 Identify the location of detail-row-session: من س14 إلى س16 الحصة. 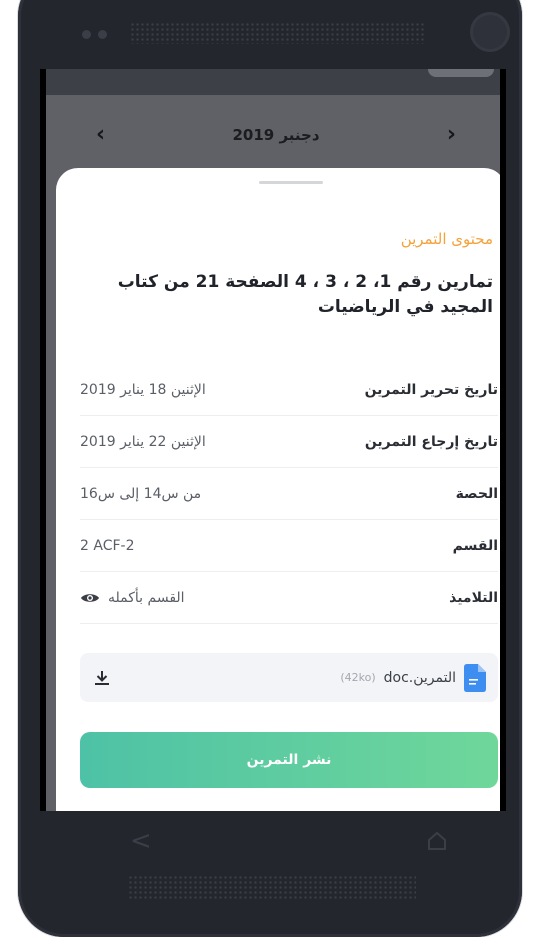
(289, 494).